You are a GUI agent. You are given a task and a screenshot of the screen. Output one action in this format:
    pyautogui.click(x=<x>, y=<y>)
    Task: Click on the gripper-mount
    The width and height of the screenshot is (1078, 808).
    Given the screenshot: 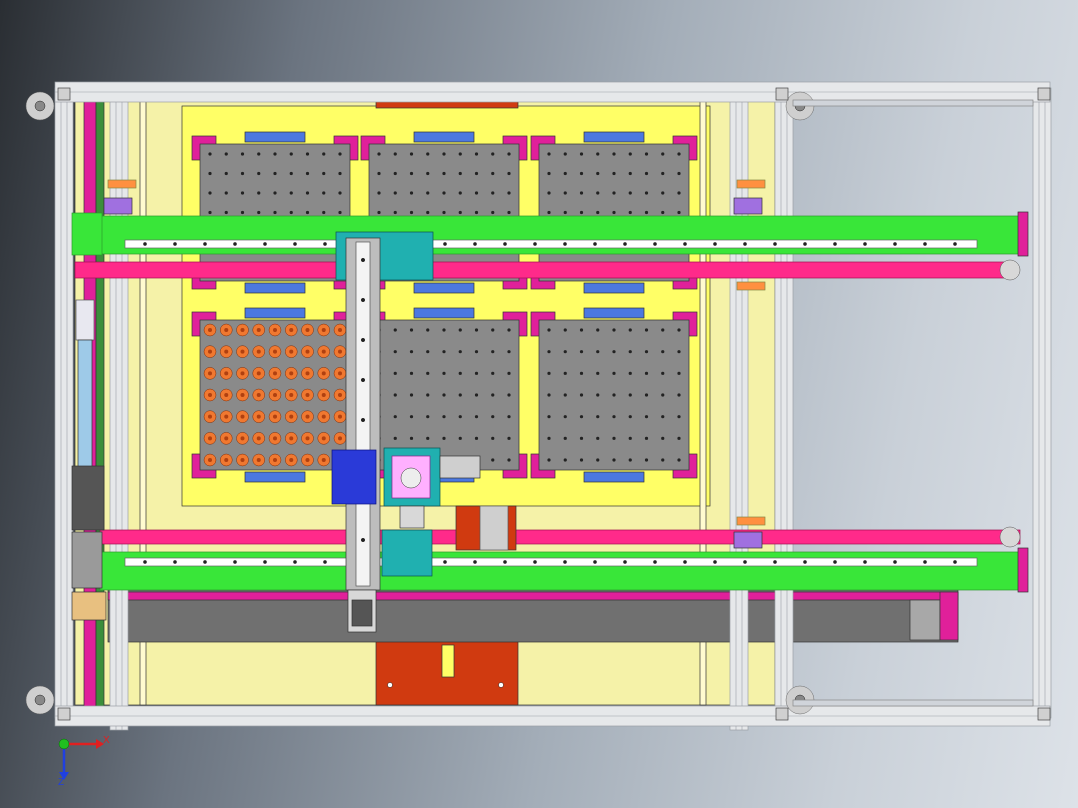 What is the action you would take?
    pyautogui.click(x=354, y=477)
    